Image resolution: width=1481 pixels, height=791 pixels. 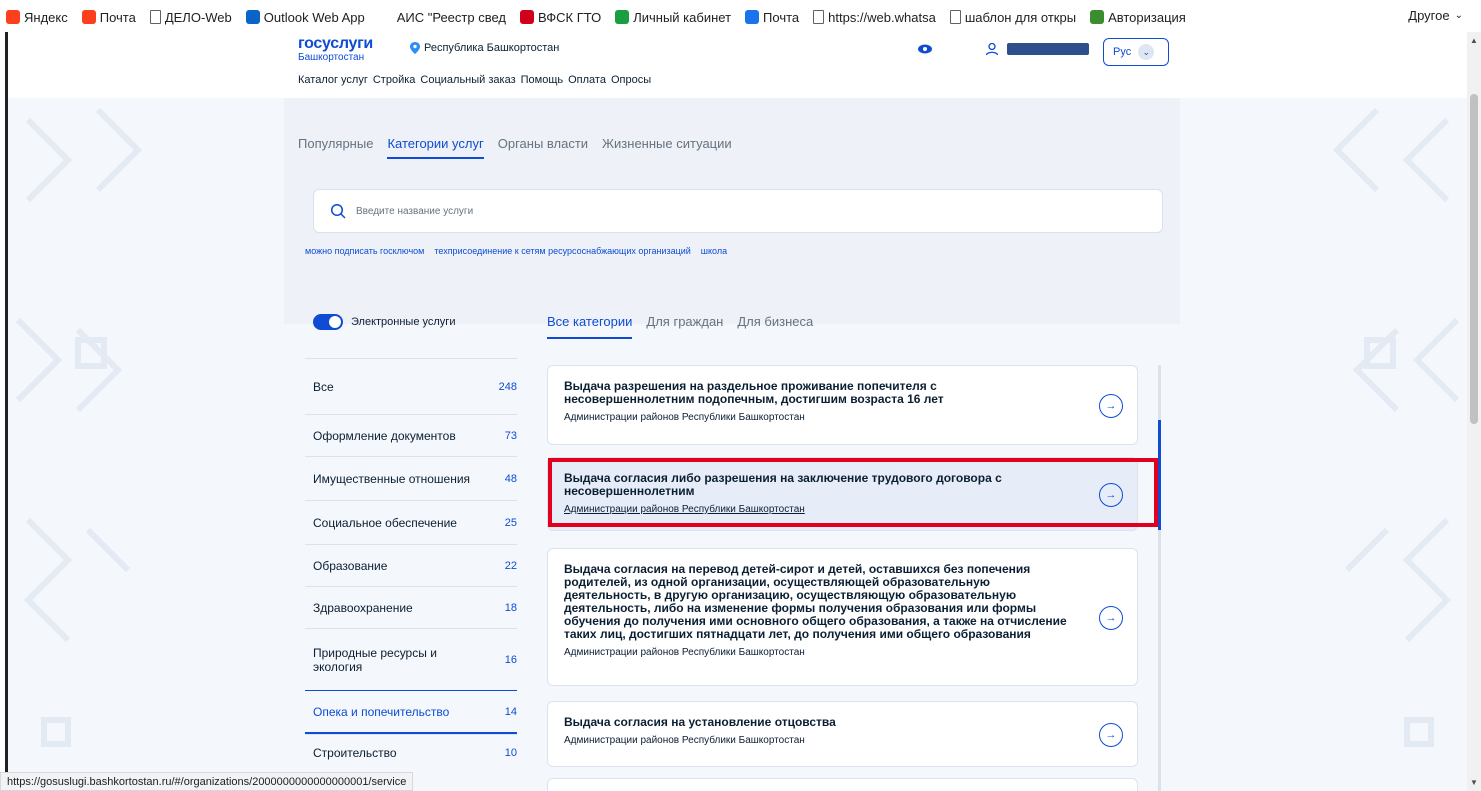 I want to click on bookmark-item: https://web.whatsa, so click(x=874, y=17).